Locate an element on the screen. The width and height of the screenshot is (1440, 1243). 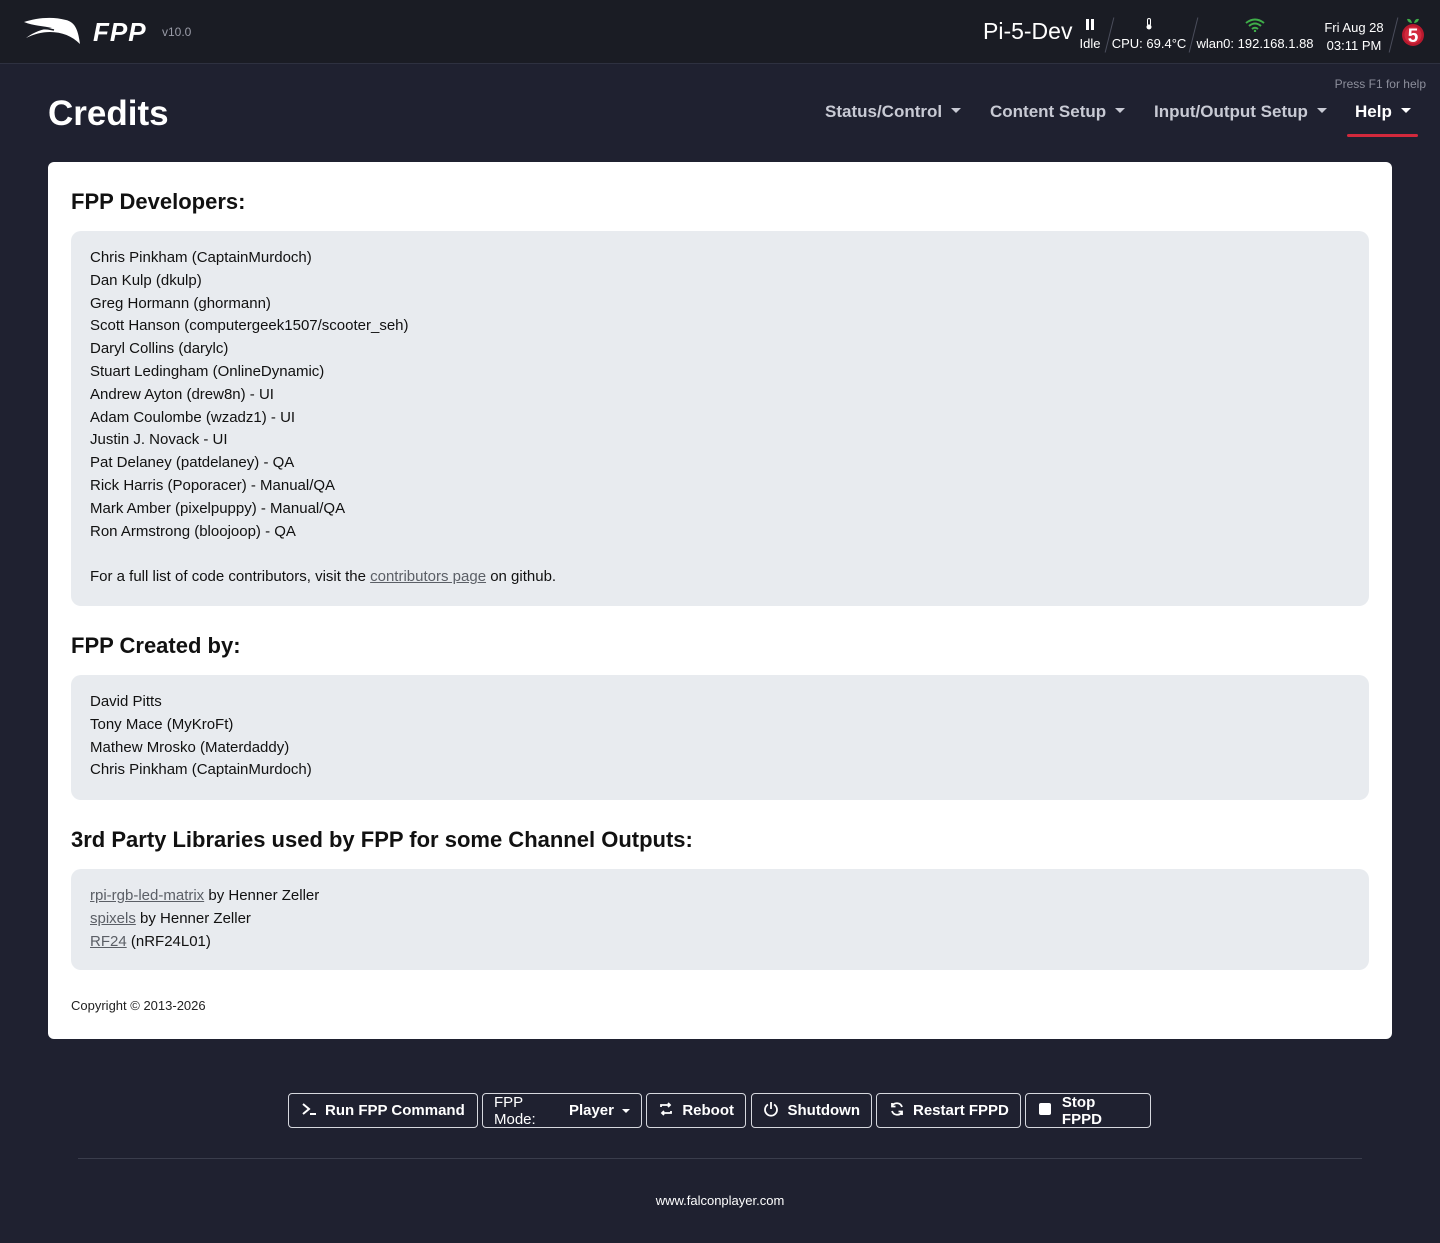
creator-name: David Pitts is located at coordinates (126, 701).